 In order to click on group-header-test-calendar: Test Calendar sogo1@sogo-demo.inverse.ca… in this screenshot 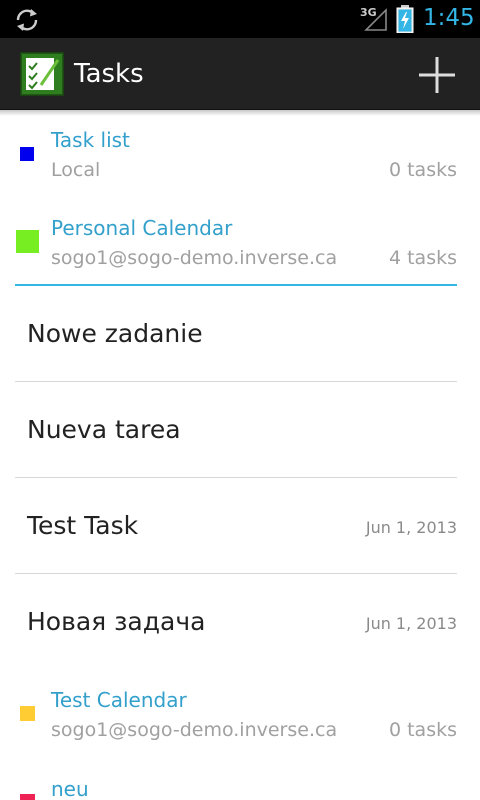, I will do `click(240, 718)`.